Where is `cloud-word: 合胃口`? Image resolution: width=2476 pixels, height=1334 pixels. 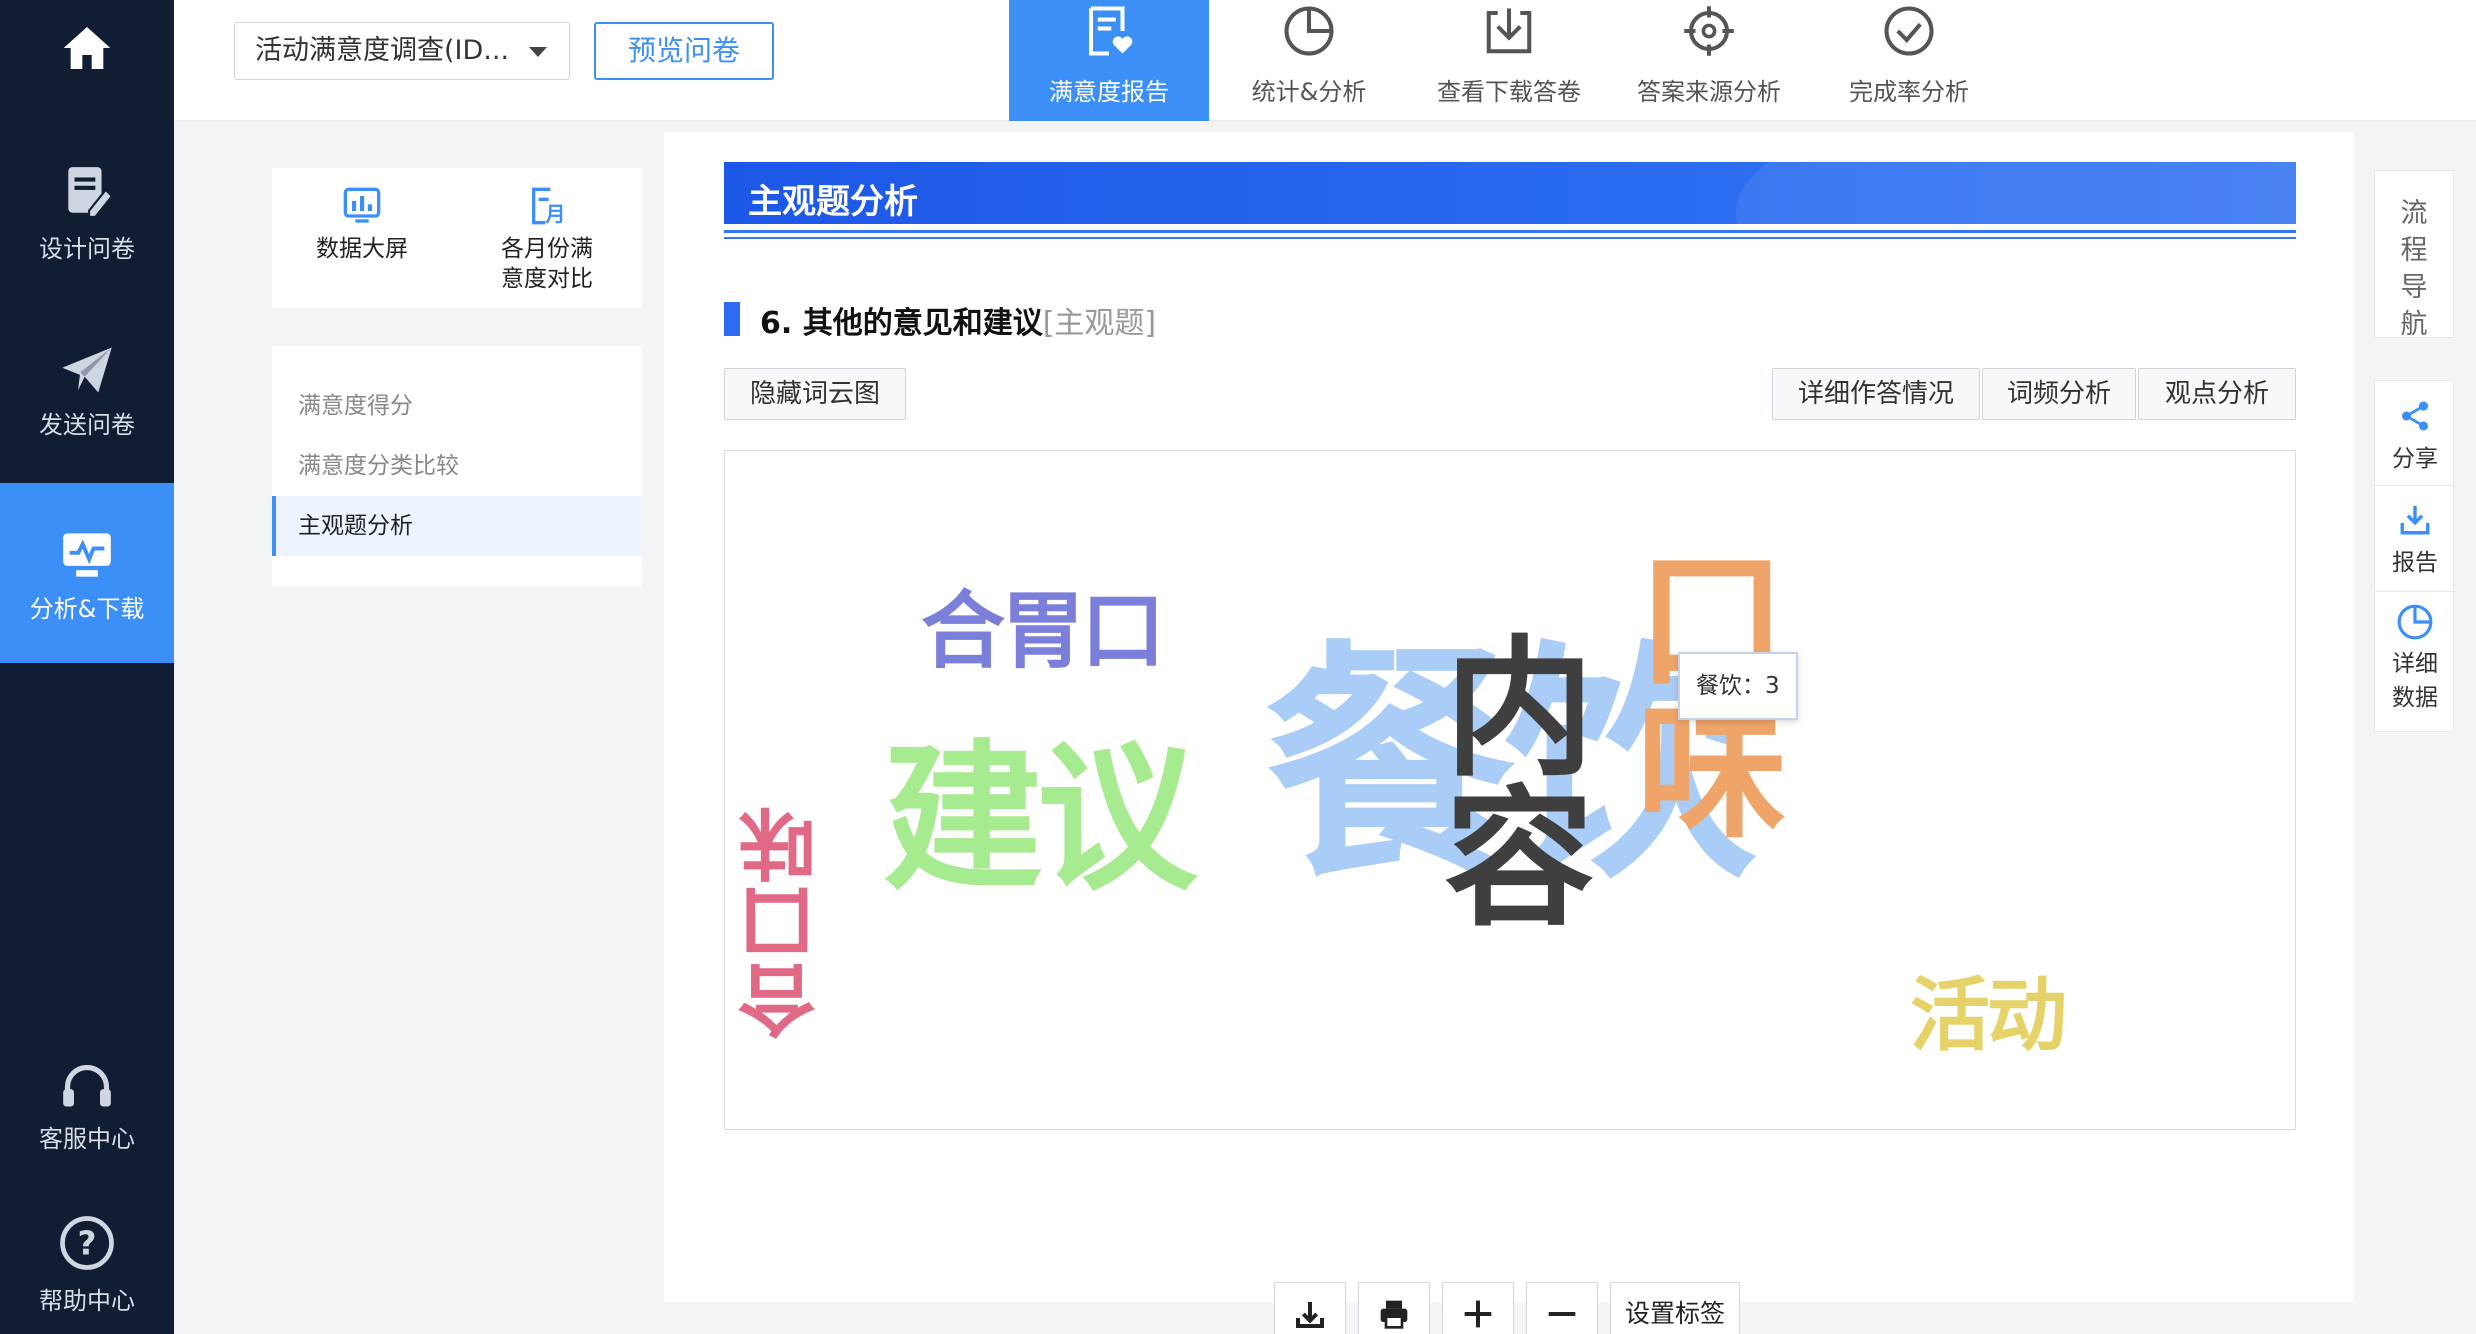
cloud-word: 合胃口 is located at coordinates (1043, 631).